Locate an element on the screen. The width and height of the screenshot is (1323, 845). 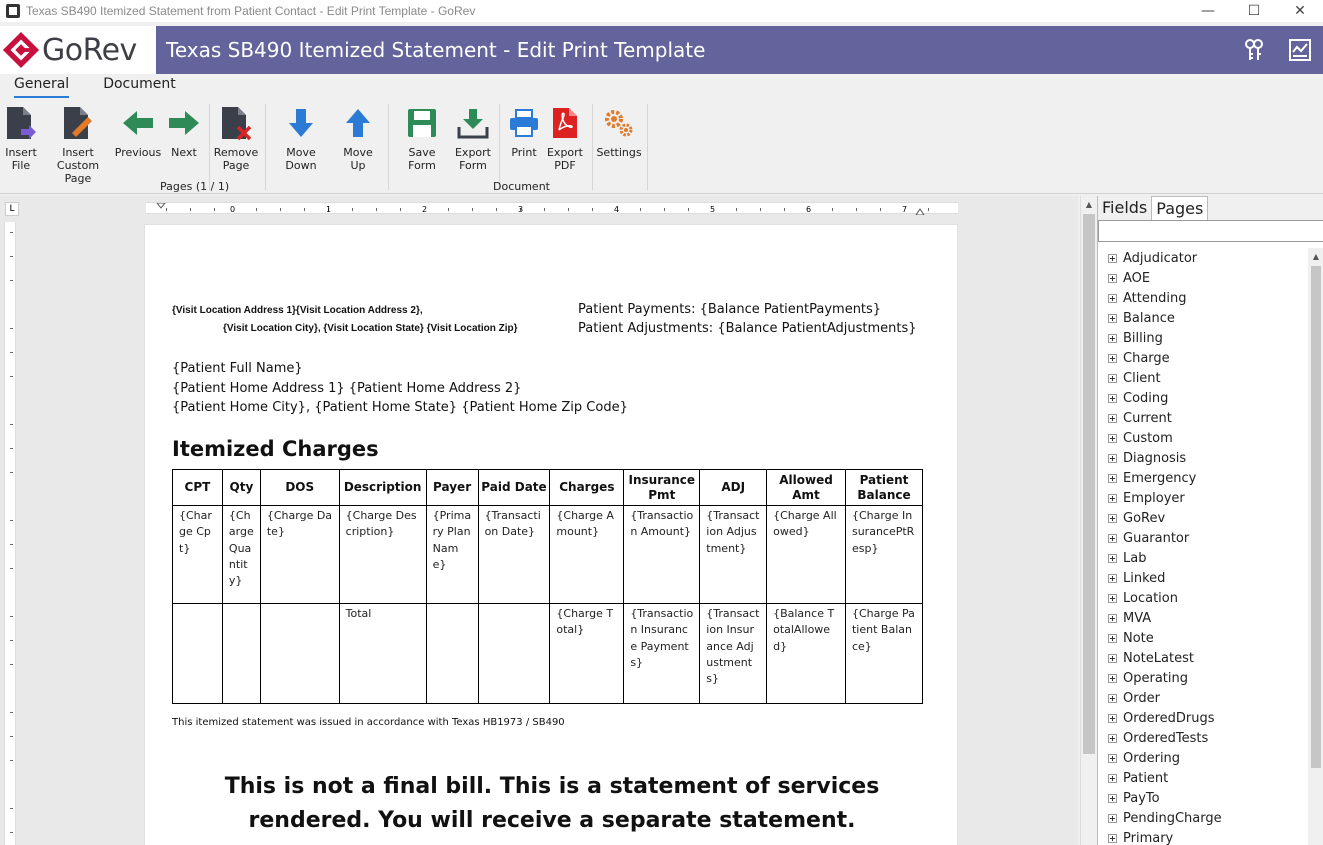
tree-item: Charge is located at coordinates (1203, 358).